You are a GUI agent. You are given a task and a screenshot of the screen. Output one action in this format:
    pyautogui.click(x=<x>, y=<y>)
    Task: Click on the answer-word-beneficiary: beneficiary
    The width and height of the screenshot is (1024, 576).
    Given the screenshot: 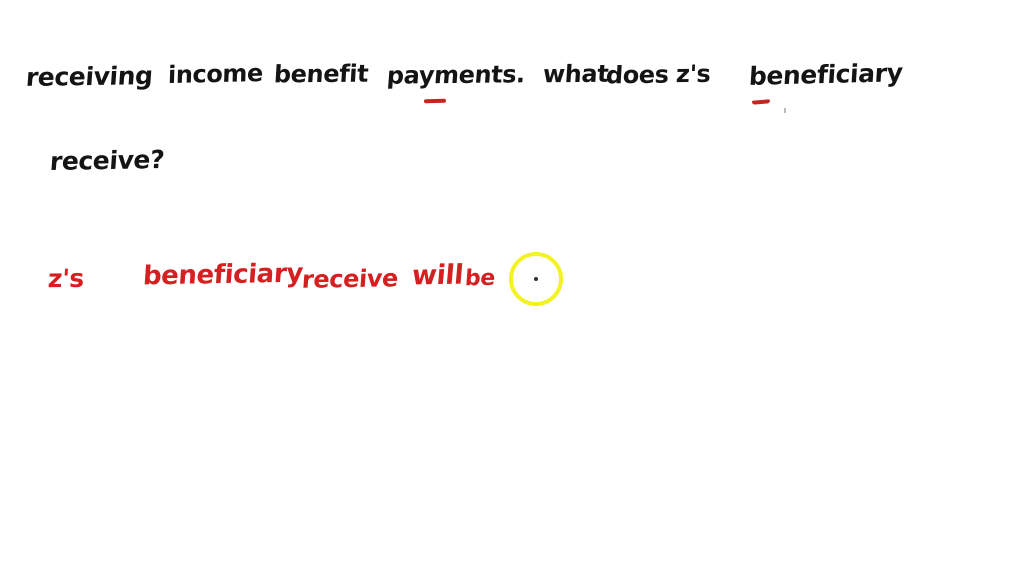 What is the action you would take?
    pyautogui.click(x=222, y=275)
    